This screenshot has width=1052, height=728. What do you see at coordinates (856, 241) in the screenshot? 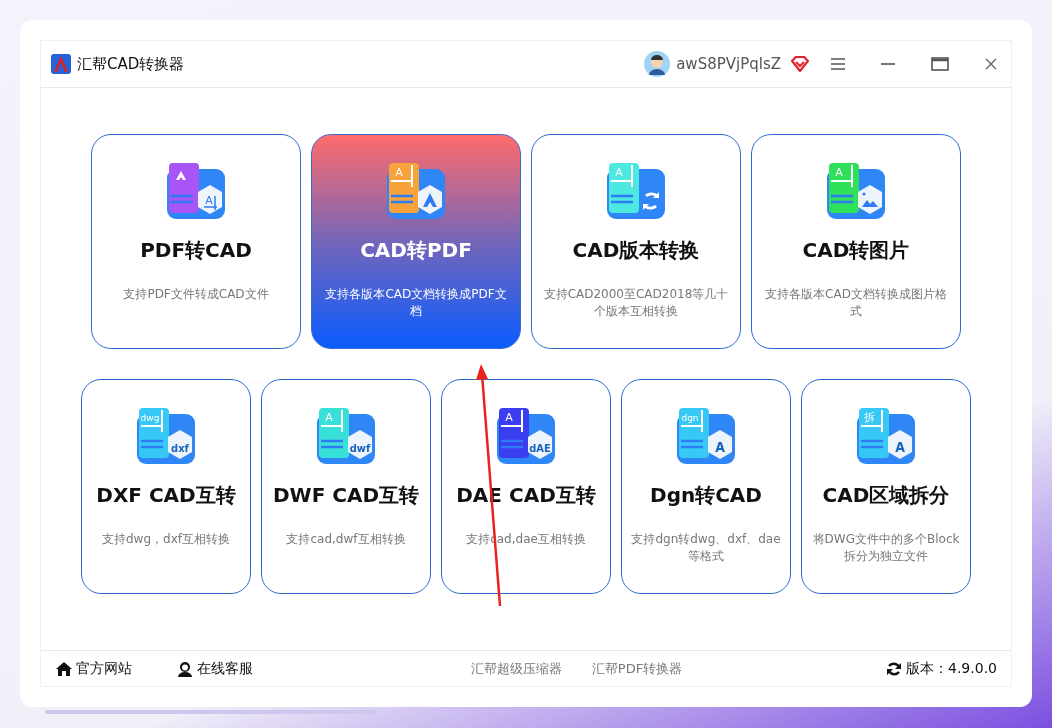
I see `tool-card: A CAD转图片 支持各版本CAD文档转换成图片格式` at bounding box center [856, 241].